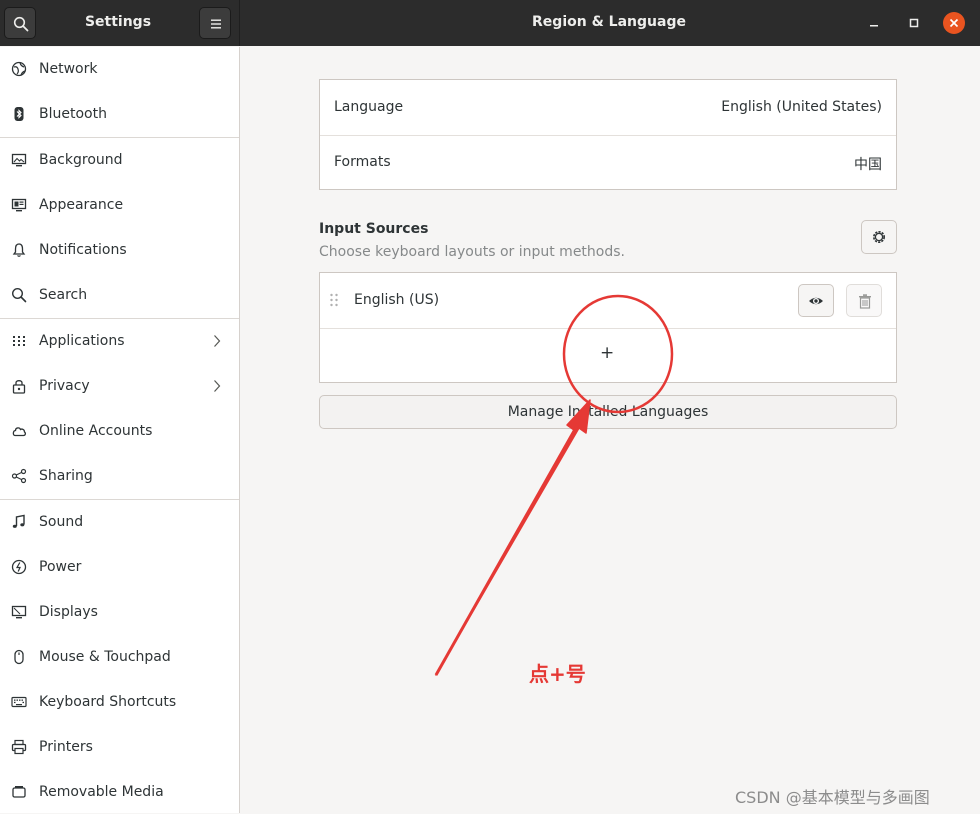 The width and height of the screenshot is (980, 814). I want to click on annotation-text: 点+号, so click(557, 674).